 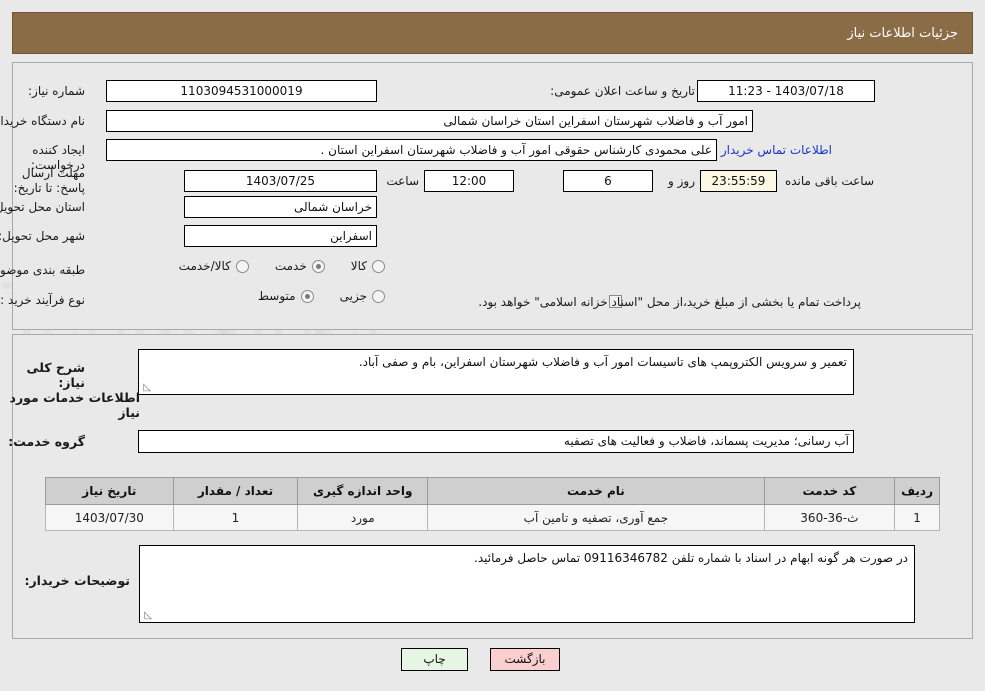 I want to click on print-button: چاپ, so click(x=434, y=659).